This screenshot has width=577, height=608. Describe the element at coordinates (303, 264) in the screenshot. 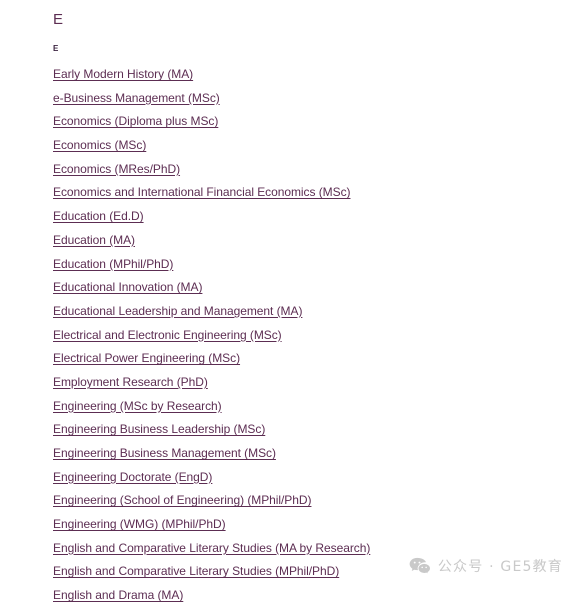

I see `list-item: Education (MPhil/PhD)` at that location.